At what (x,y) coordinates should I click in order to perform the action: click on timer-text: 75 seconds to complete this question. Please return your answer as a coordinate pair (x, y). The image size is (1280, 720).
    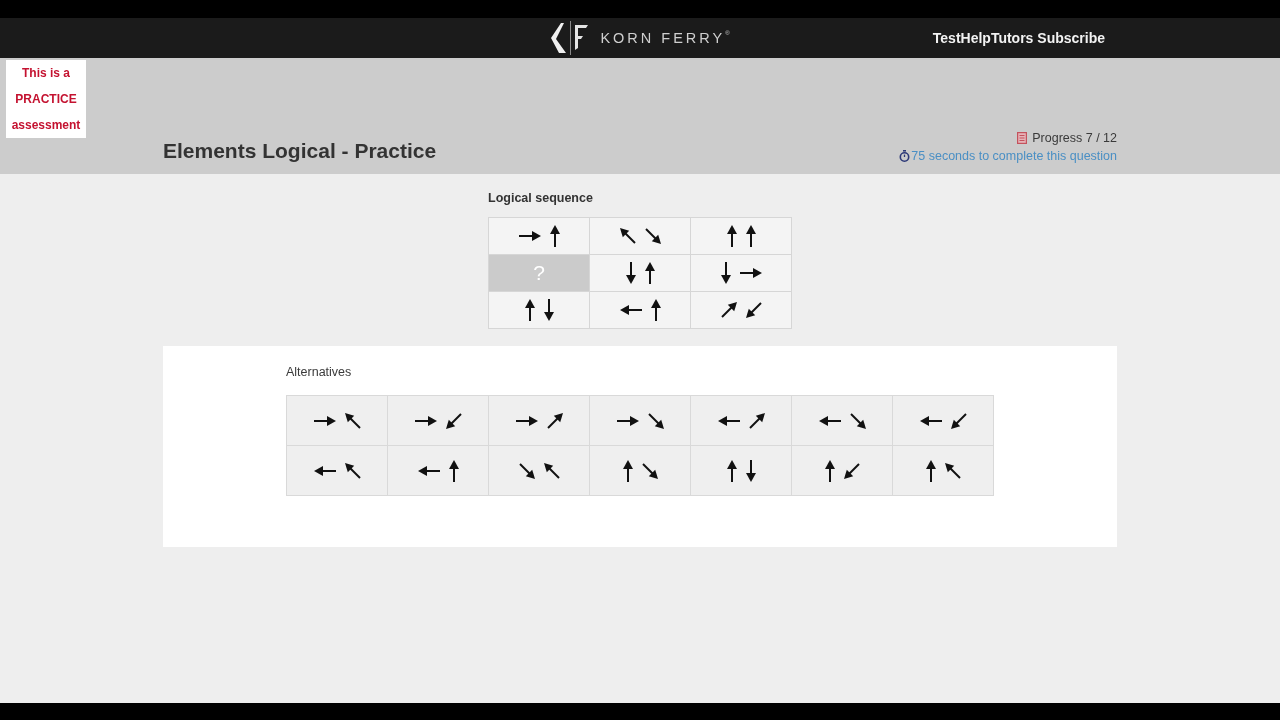
    Looking at the image, I should click on (1014, 156).